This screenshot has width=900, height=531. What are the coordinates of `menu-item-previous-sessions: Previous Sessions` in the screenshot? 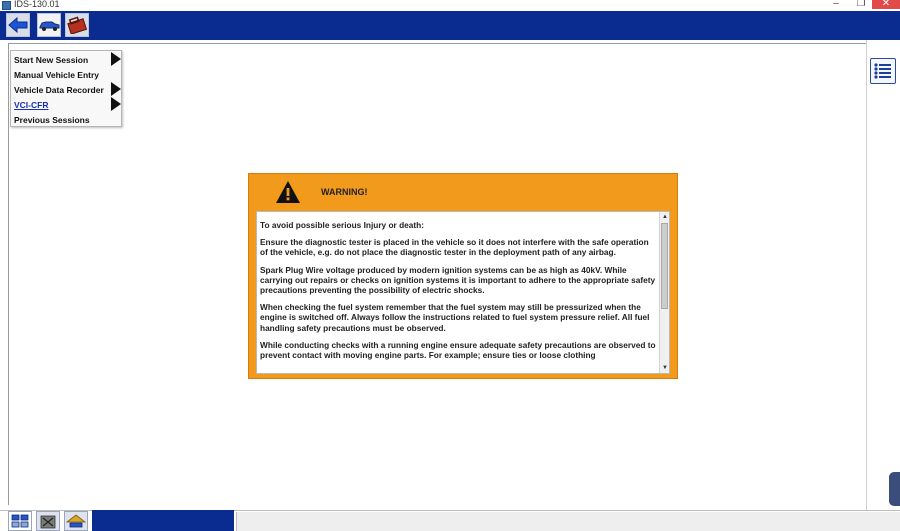 It's located at (52, 120).